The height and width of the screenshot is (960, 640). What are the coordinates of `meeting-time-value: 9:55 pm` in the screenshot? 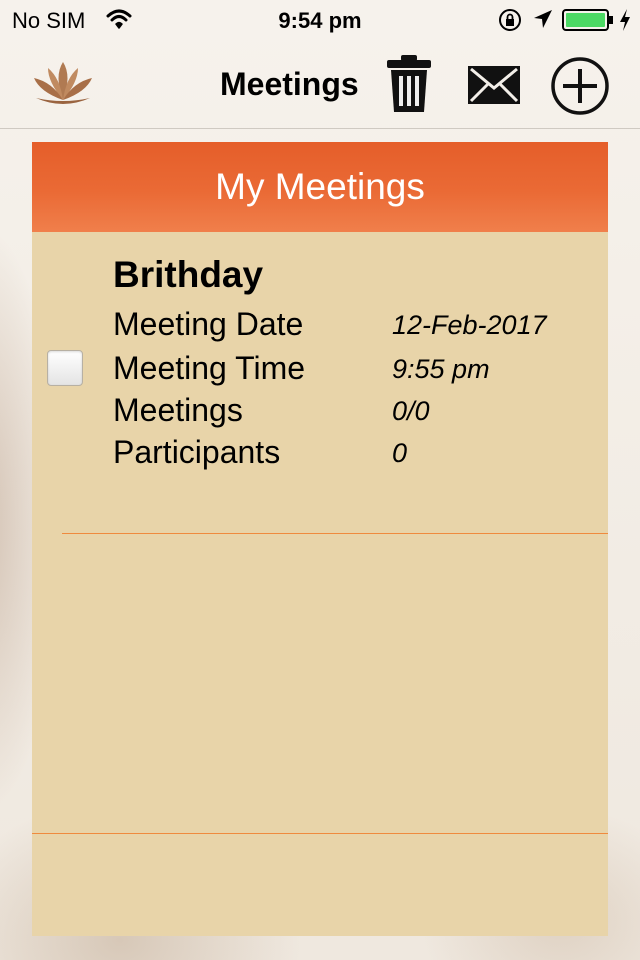 It's located at (441, 369).